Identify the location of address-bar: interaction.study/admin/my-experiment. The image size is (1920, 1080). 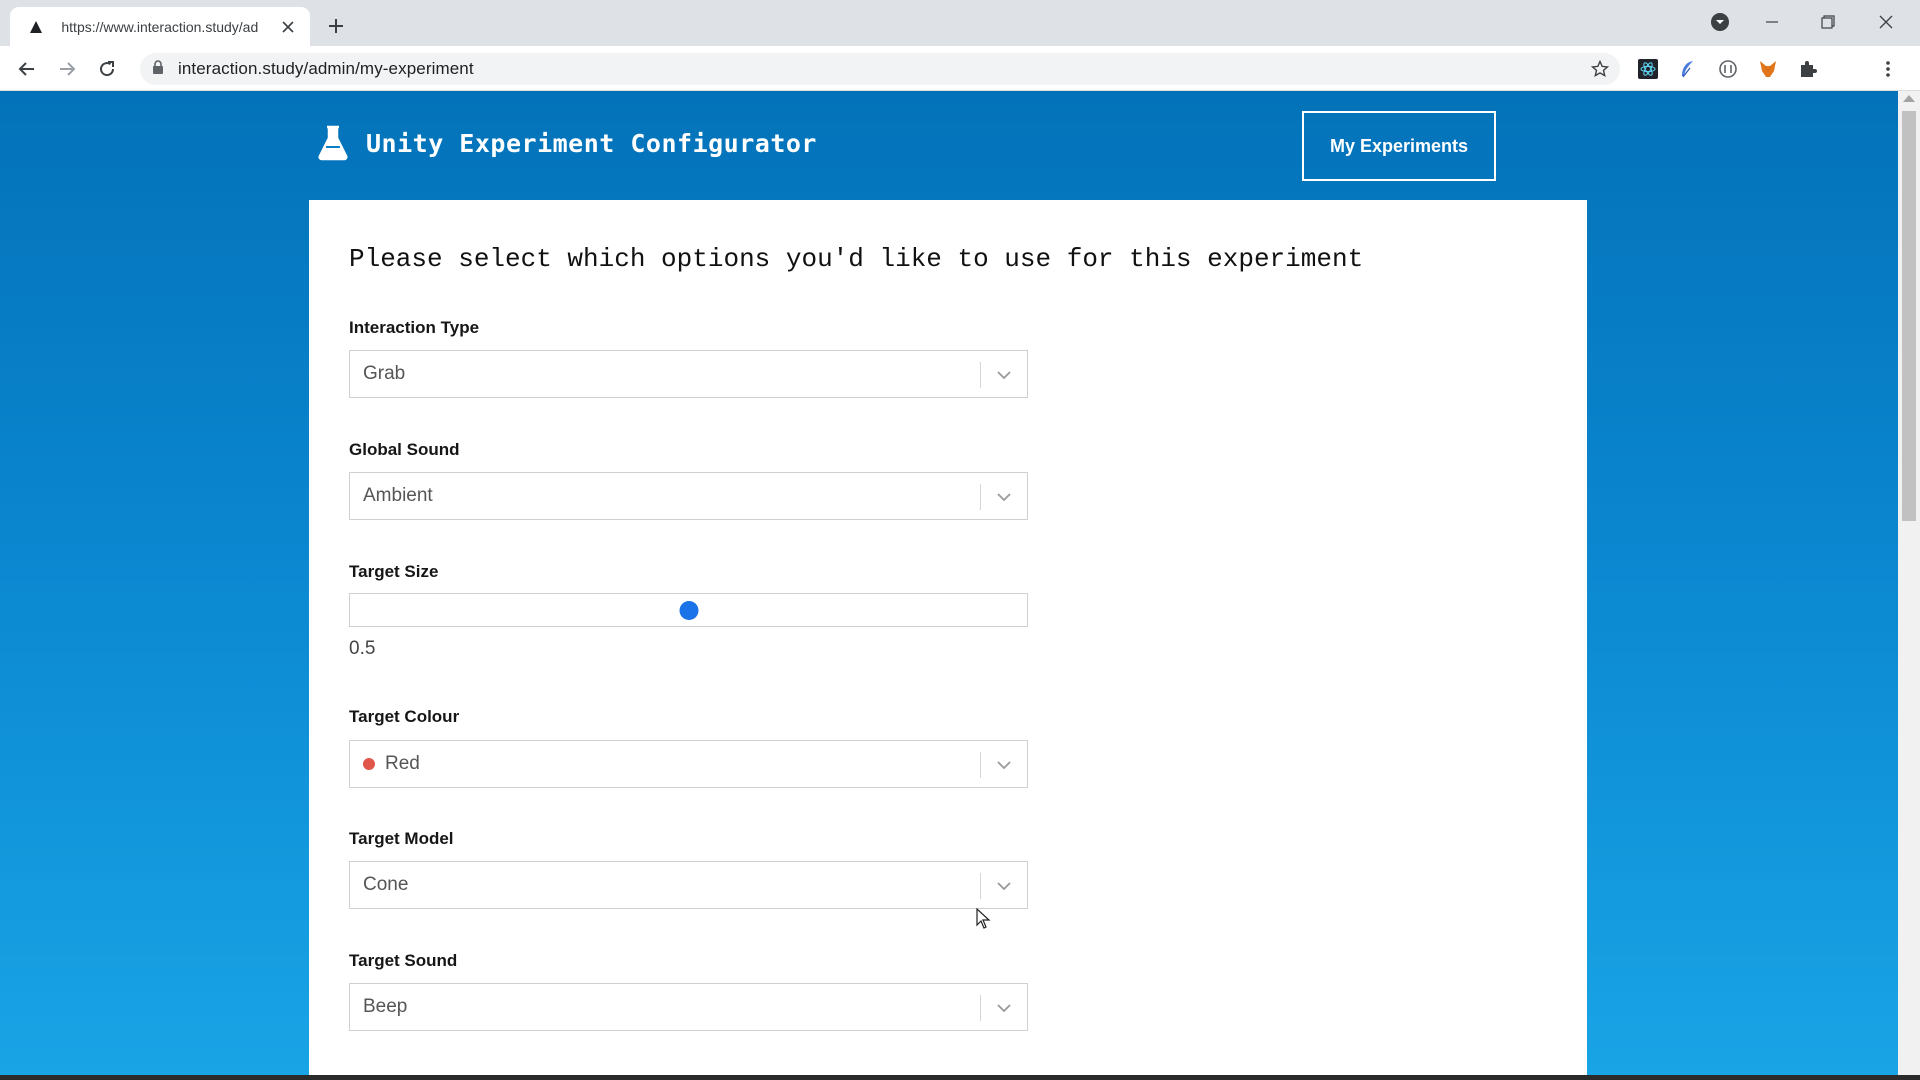
(880, 69).